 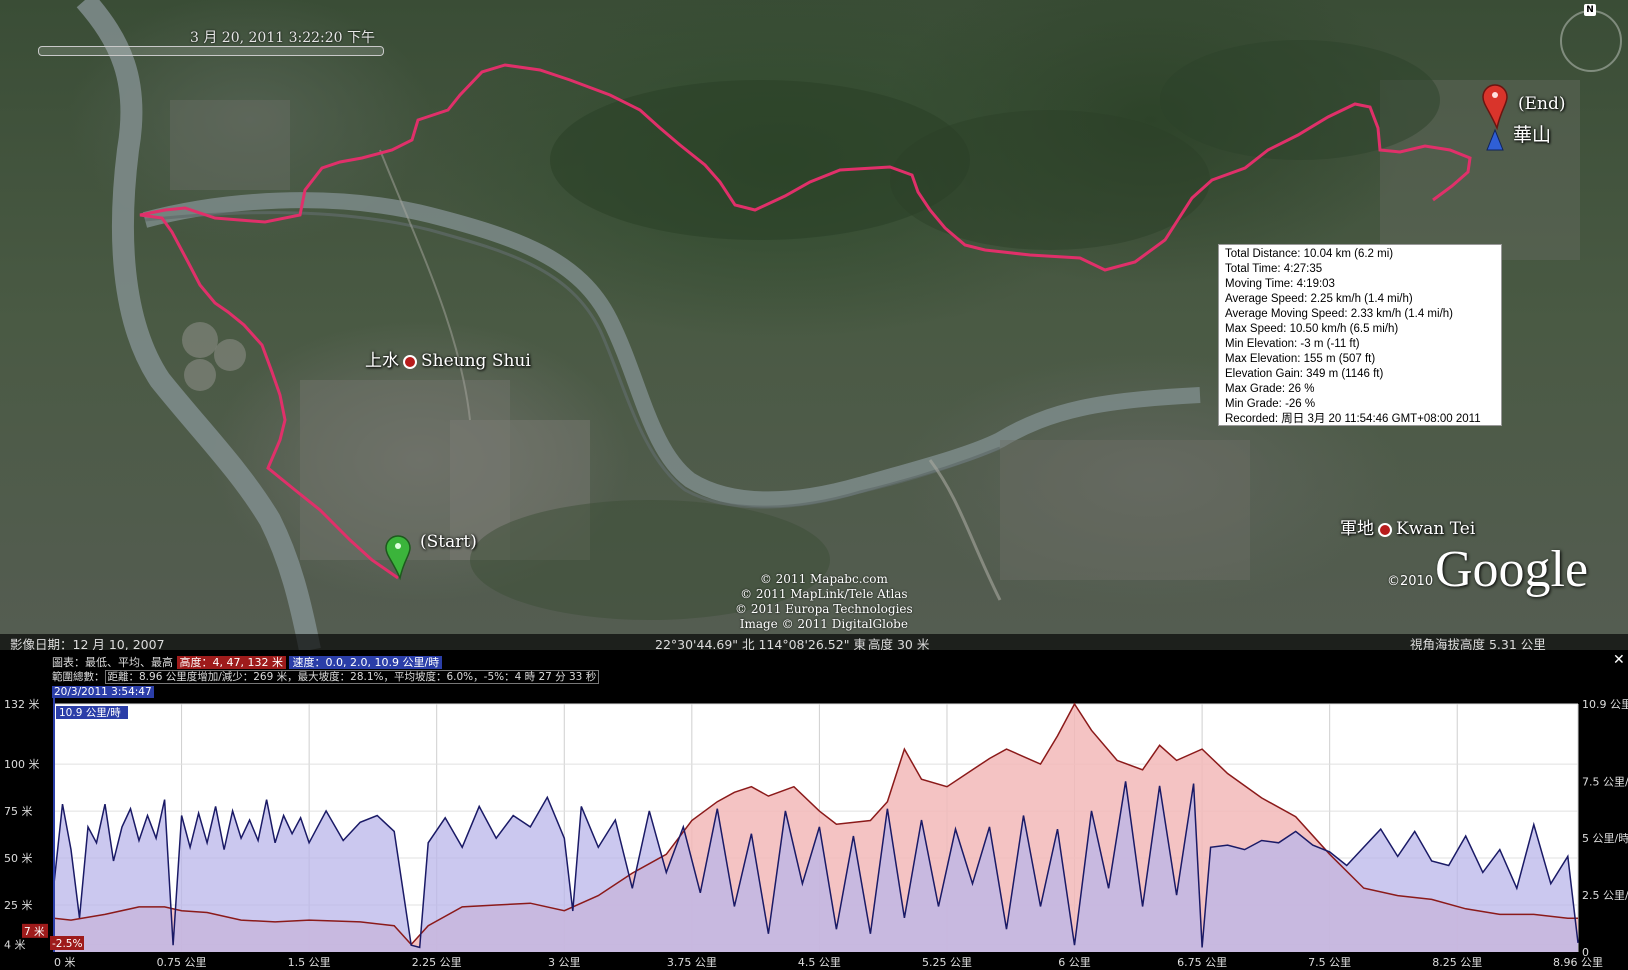 I want to click on stat-max-speed: Max Speed: 10.50 km/h (6.5 mi/h), so click(x=1312, y=329).